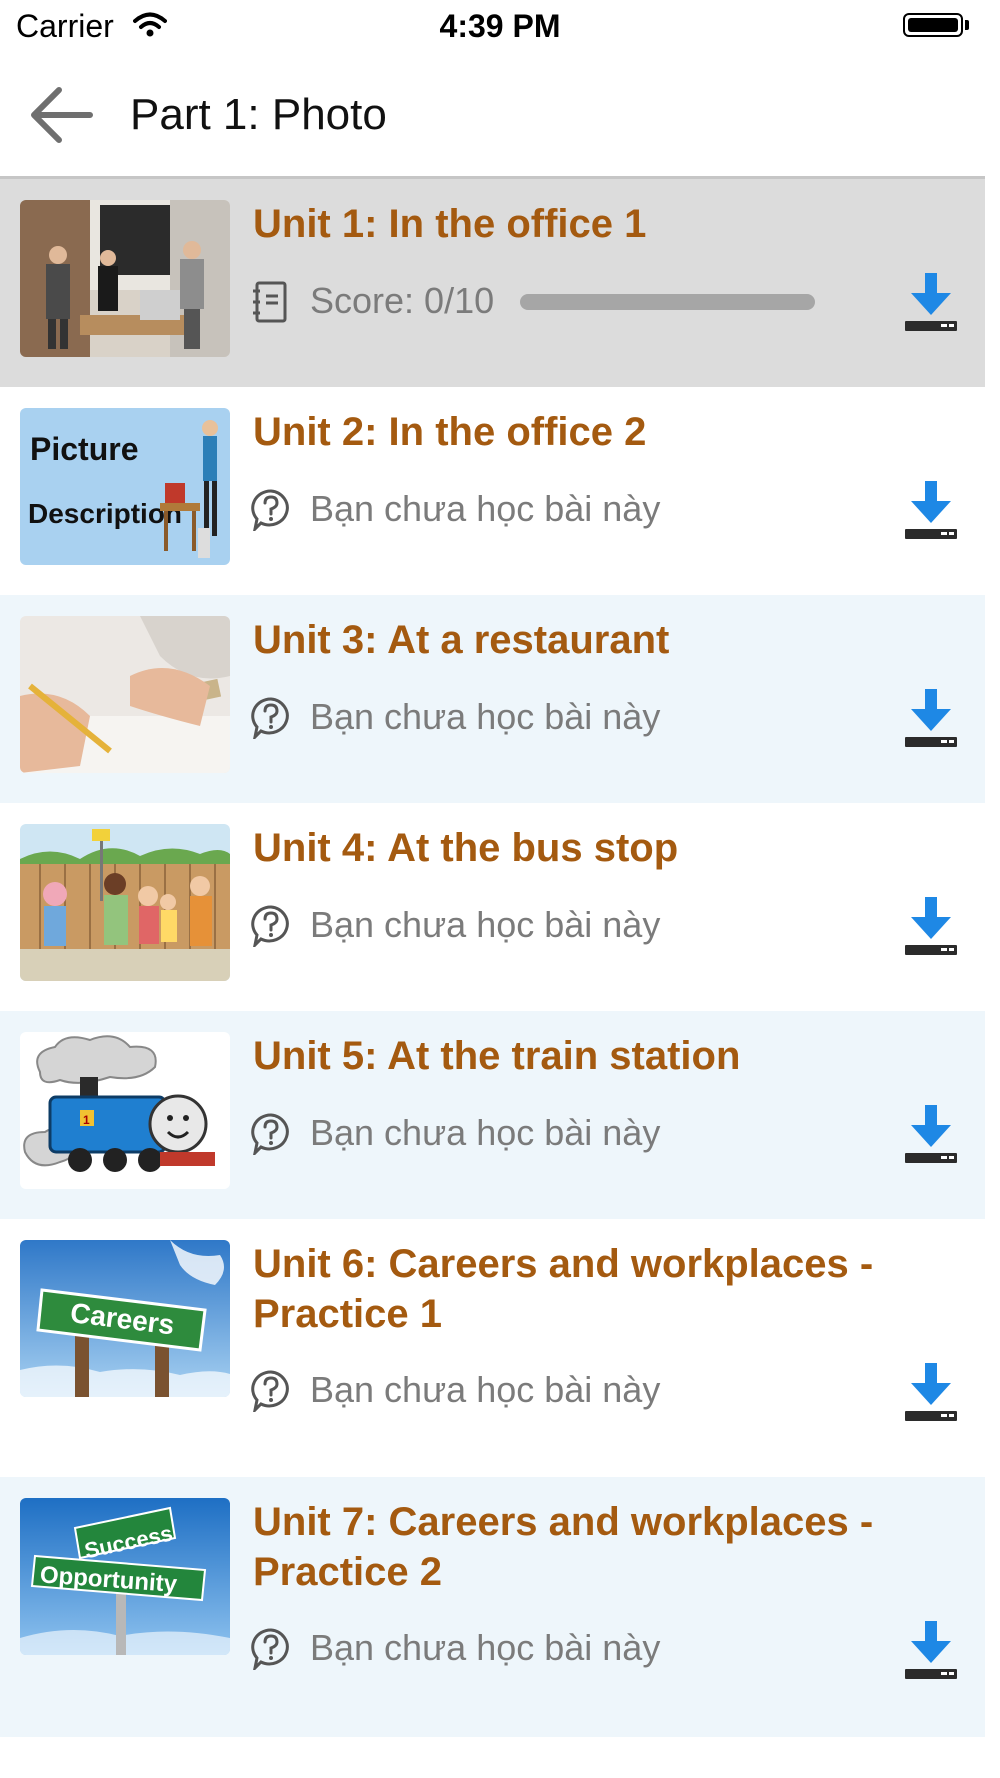  What do you see at coordinates (84, 449) in the screenshot?
I see `svg-text: Picture` at bounding box center [84, 449].